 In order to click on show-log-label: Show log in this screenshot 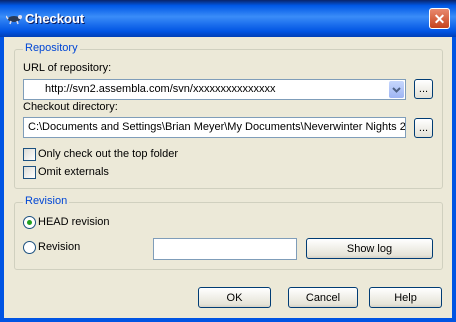, I will do `click(369, 248)`.